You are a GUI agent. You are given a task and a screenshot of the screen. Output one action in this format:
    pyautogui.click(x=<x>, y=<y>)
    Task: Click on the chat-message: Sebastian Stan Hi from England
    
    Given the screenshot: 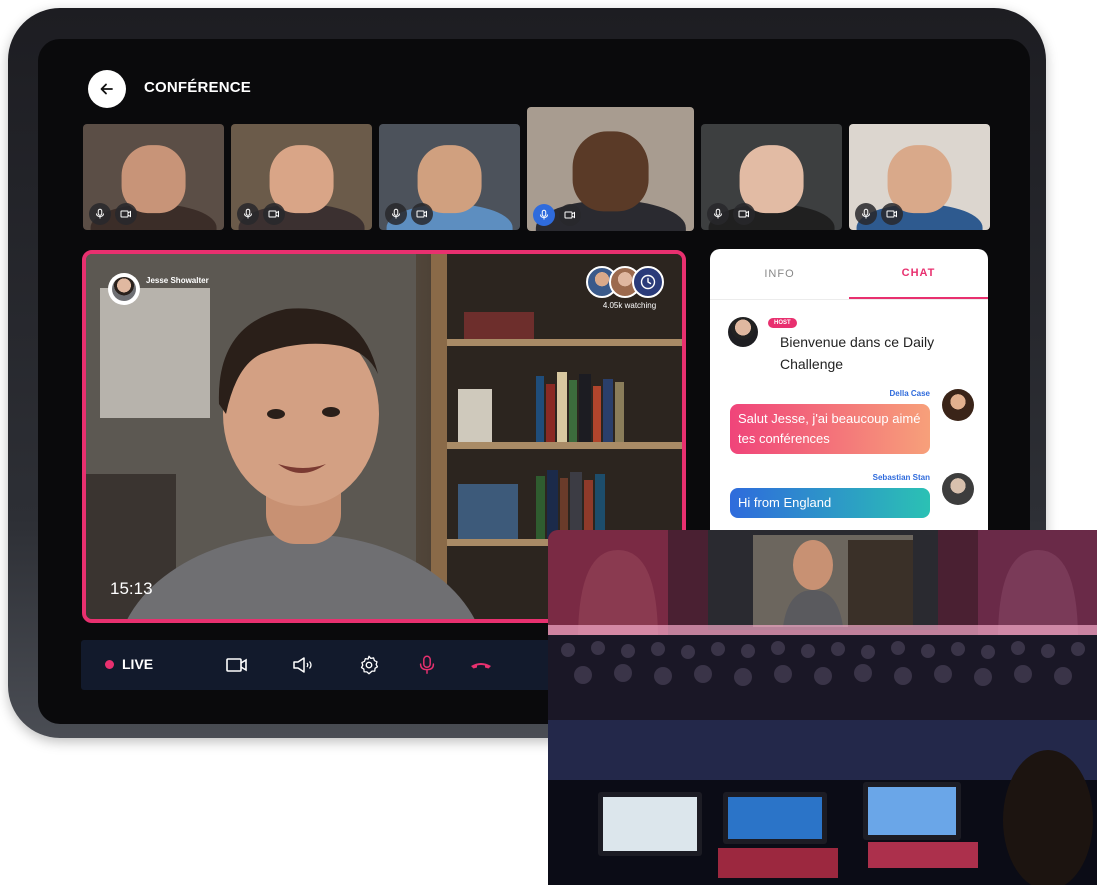 What is the action you would take?
    pyautogui.click(x=830, y=495)
    